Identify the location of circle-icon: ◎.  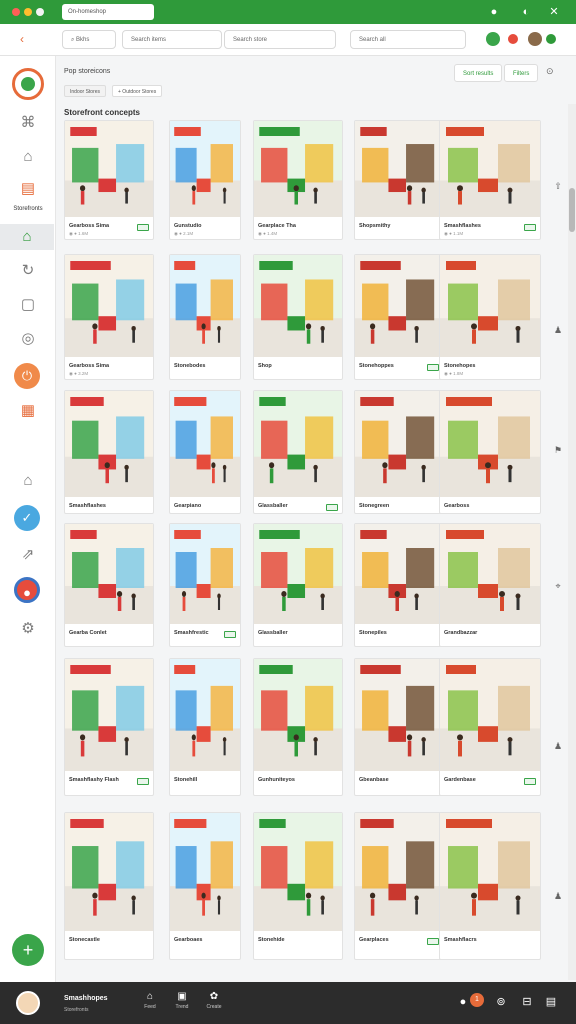
(28, 339).